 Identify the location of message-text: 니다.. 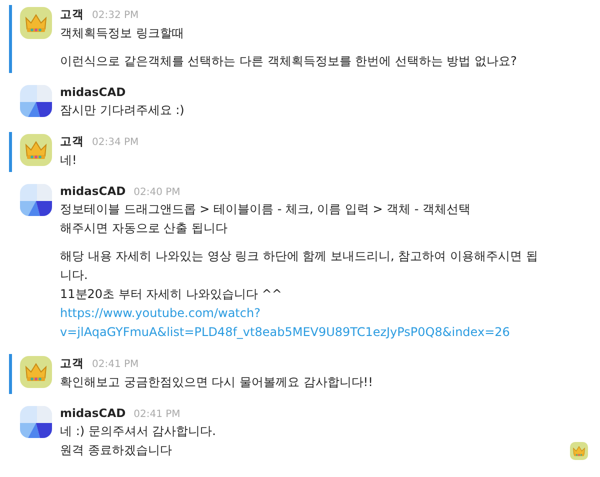
(74, 275).